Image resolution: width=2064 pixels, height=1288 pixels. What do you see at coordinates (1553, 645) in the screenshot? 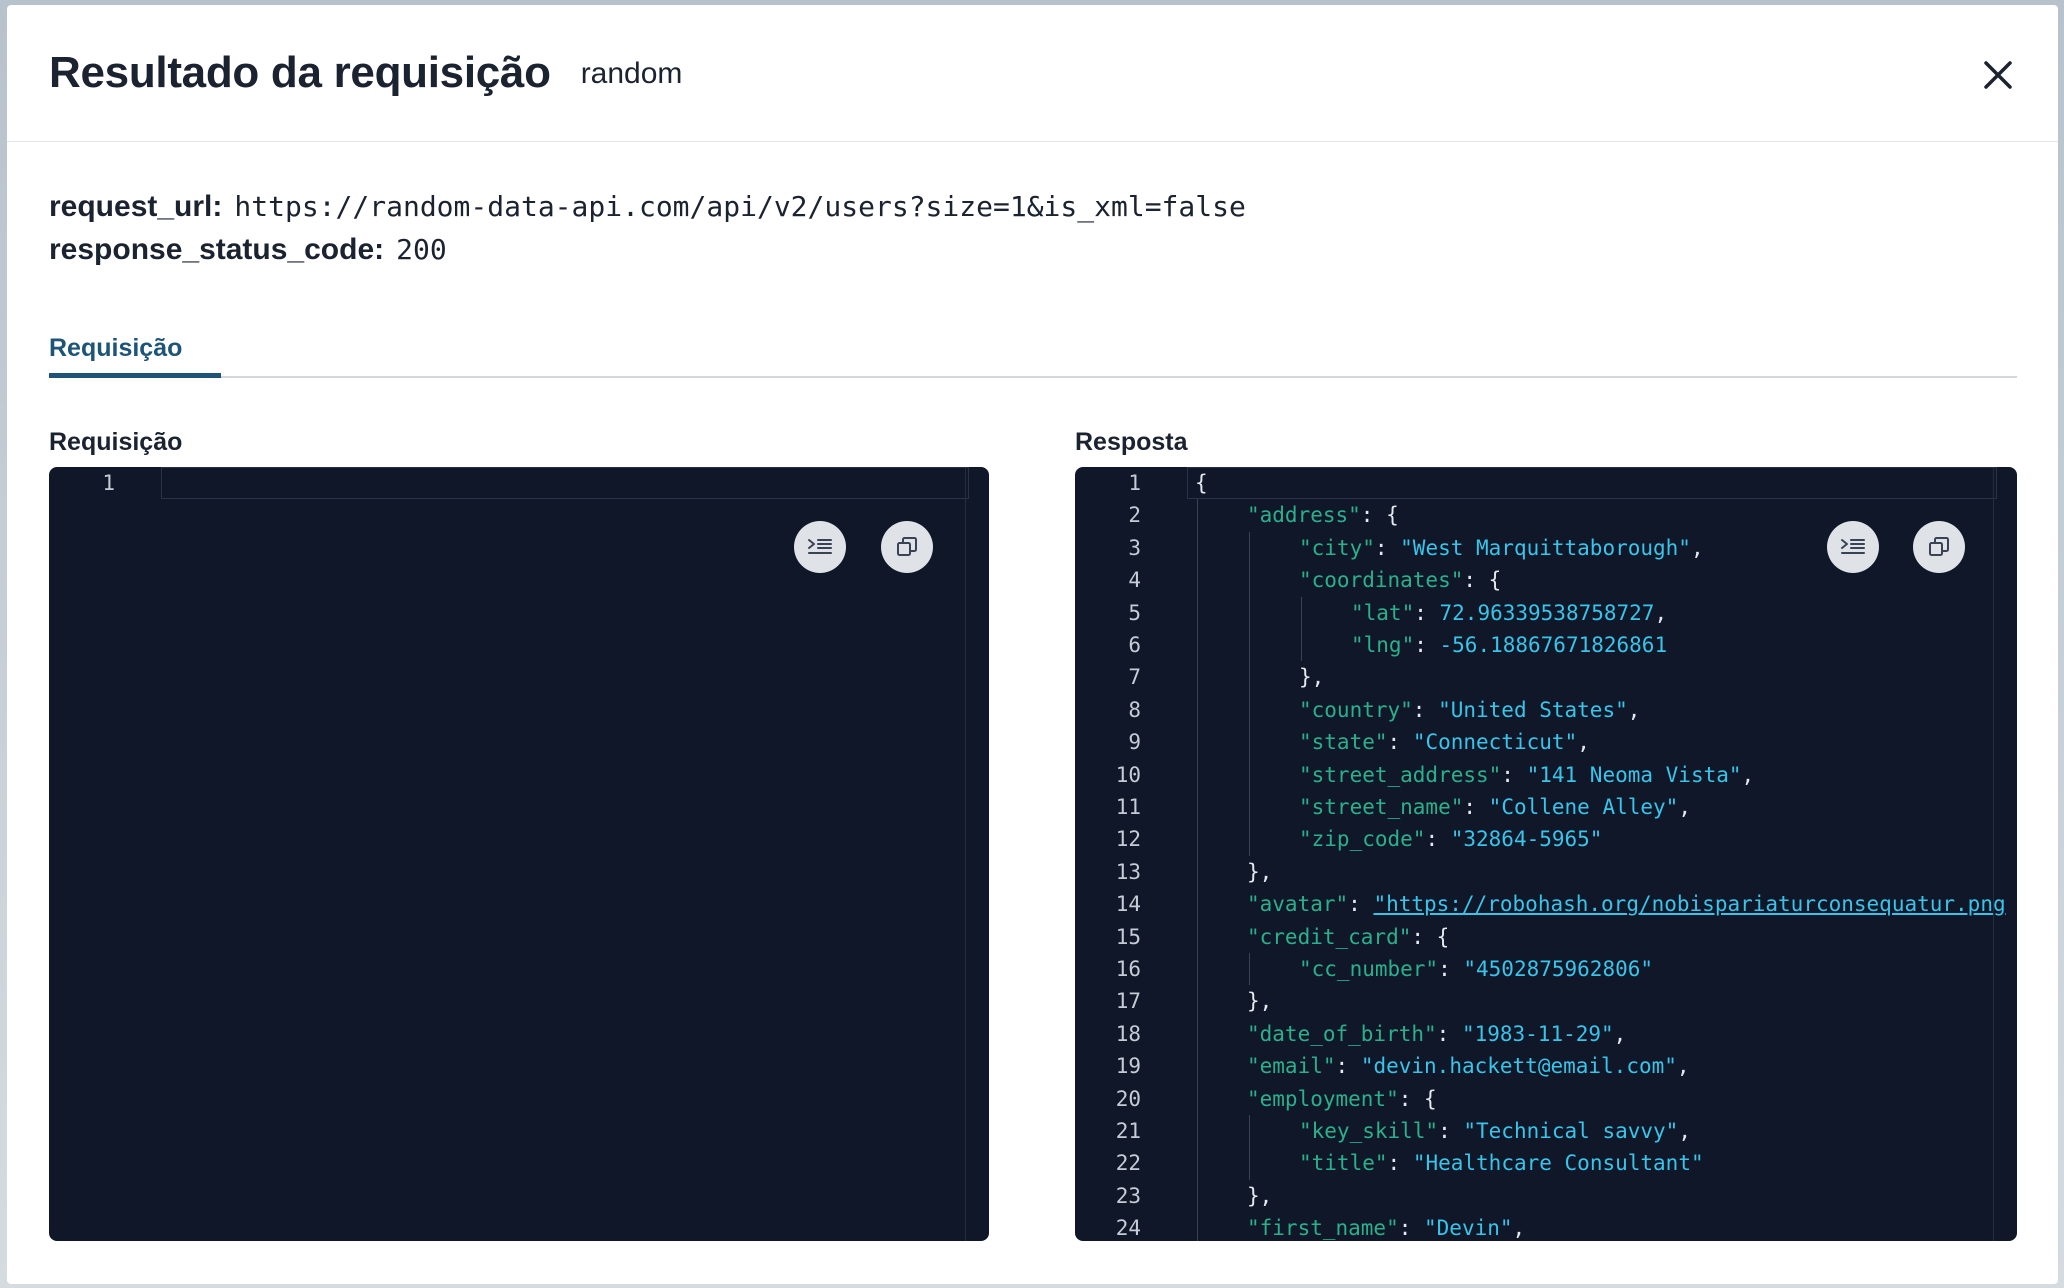
I see `json-value: -56.18867671826861` at bounding box center [1553, 645].